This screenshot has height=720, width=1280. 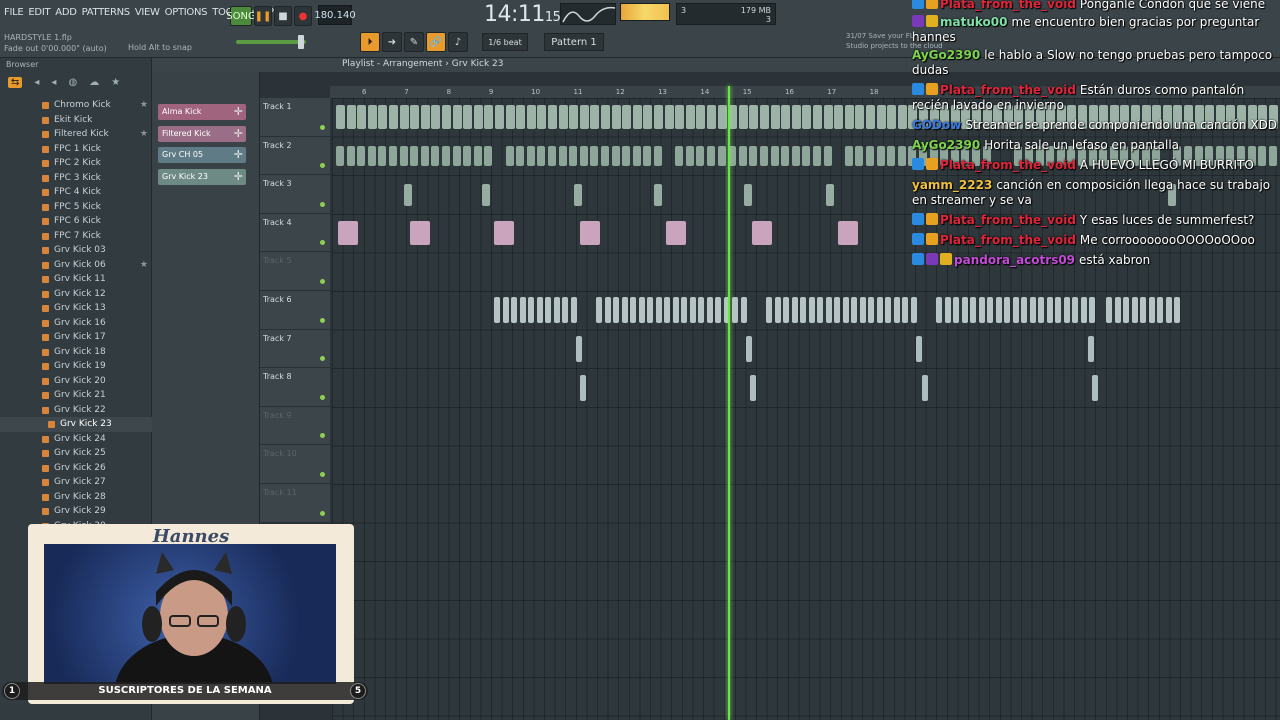 What do you see at coordinates (574, 42) in the screenshot?
I see `pattern-select: Pattern 1` at bounding box center [574, 42].